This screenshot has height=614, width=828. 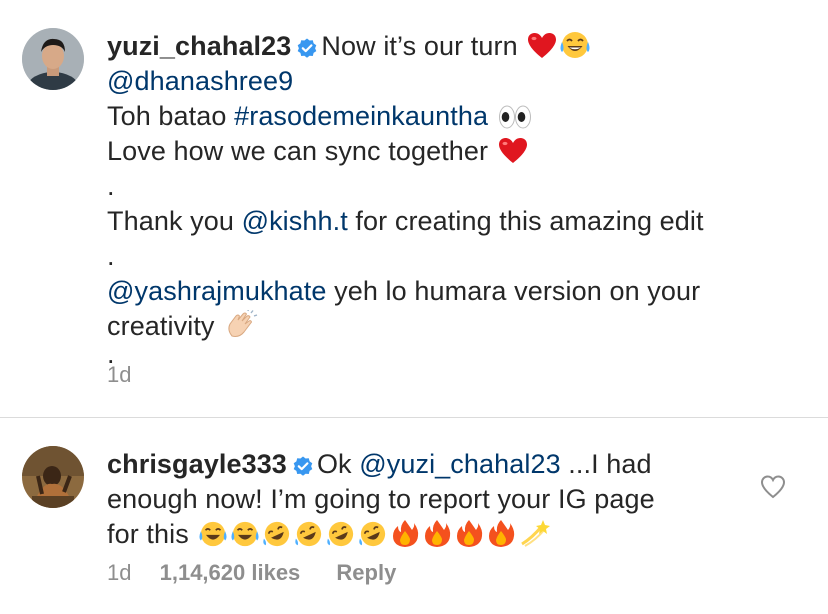 What do you see at coordinates (217, 291) in the screenshot?
I see `mention-link: @yashrajmukhate` at bounding box center [217, 291].